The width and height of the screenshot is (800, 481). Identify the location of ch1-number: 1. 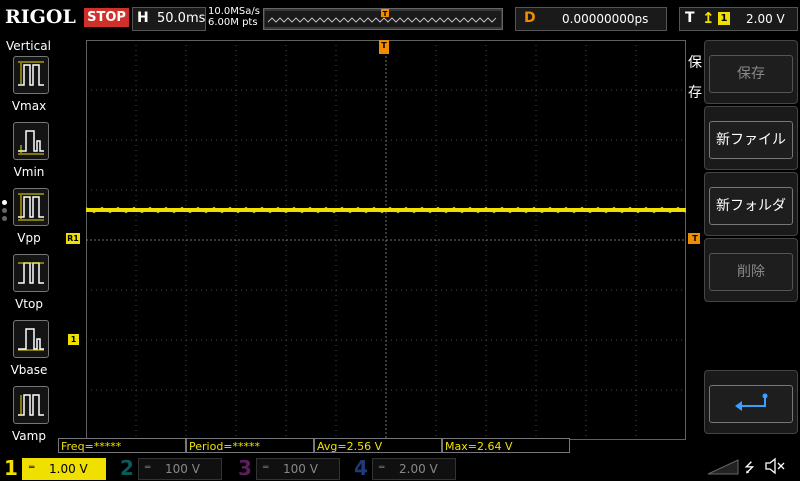
(11, 468).